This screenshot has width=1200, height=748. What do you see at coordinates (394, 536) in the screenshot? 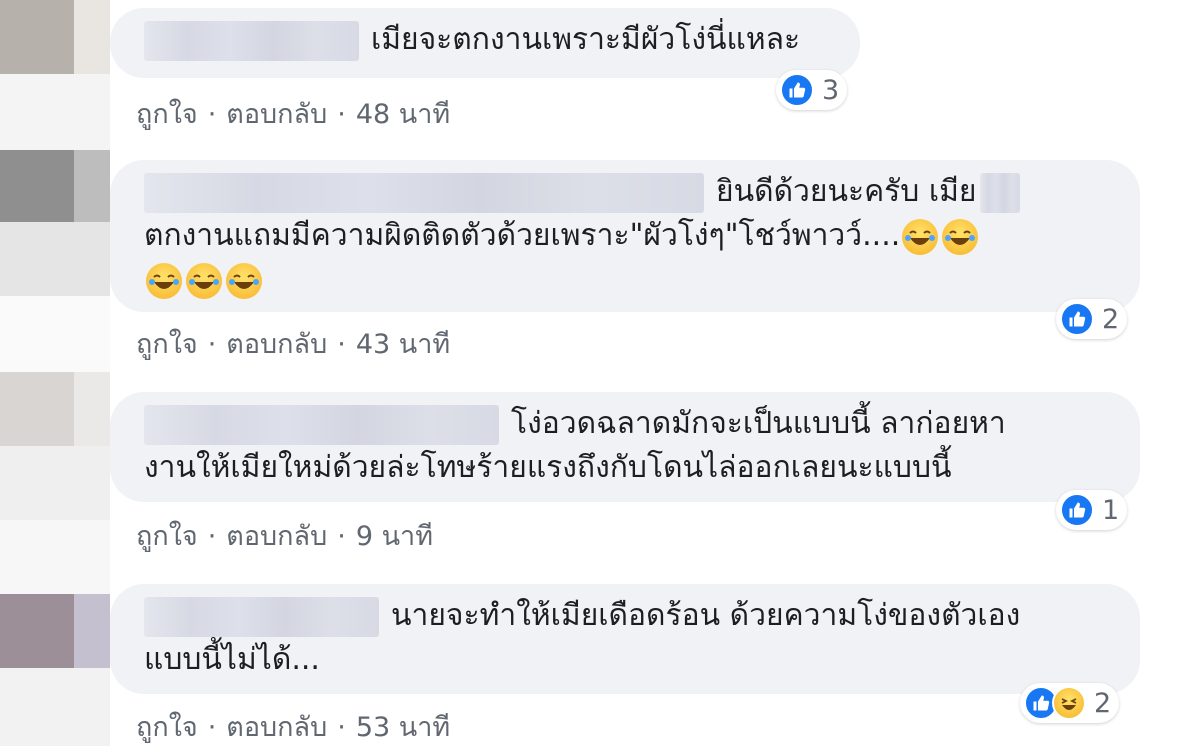
I see `timestamp: 9 นาที` at bounding box center [394, 536].